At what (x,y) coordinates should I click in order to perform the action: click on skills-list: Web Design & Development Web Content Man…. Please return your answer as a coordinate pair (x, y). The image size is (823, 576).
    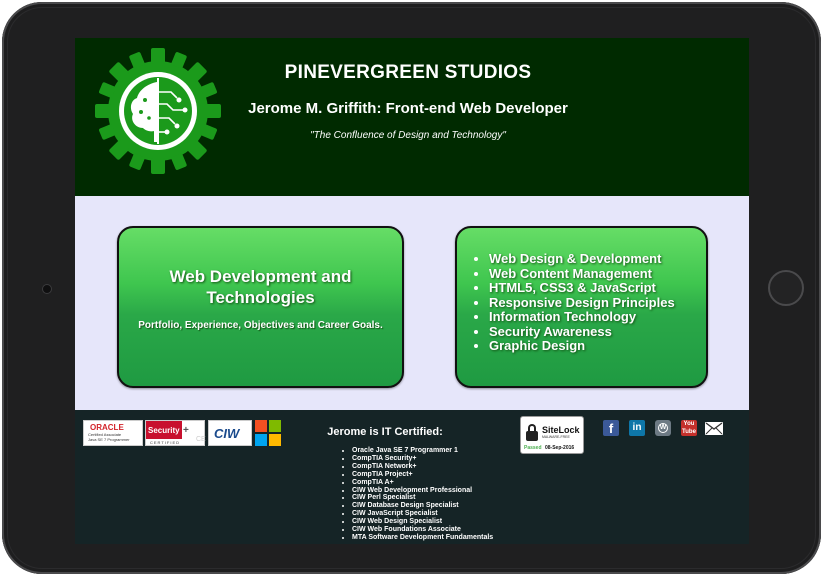
    Looking at the image, I should click on (581, 302).